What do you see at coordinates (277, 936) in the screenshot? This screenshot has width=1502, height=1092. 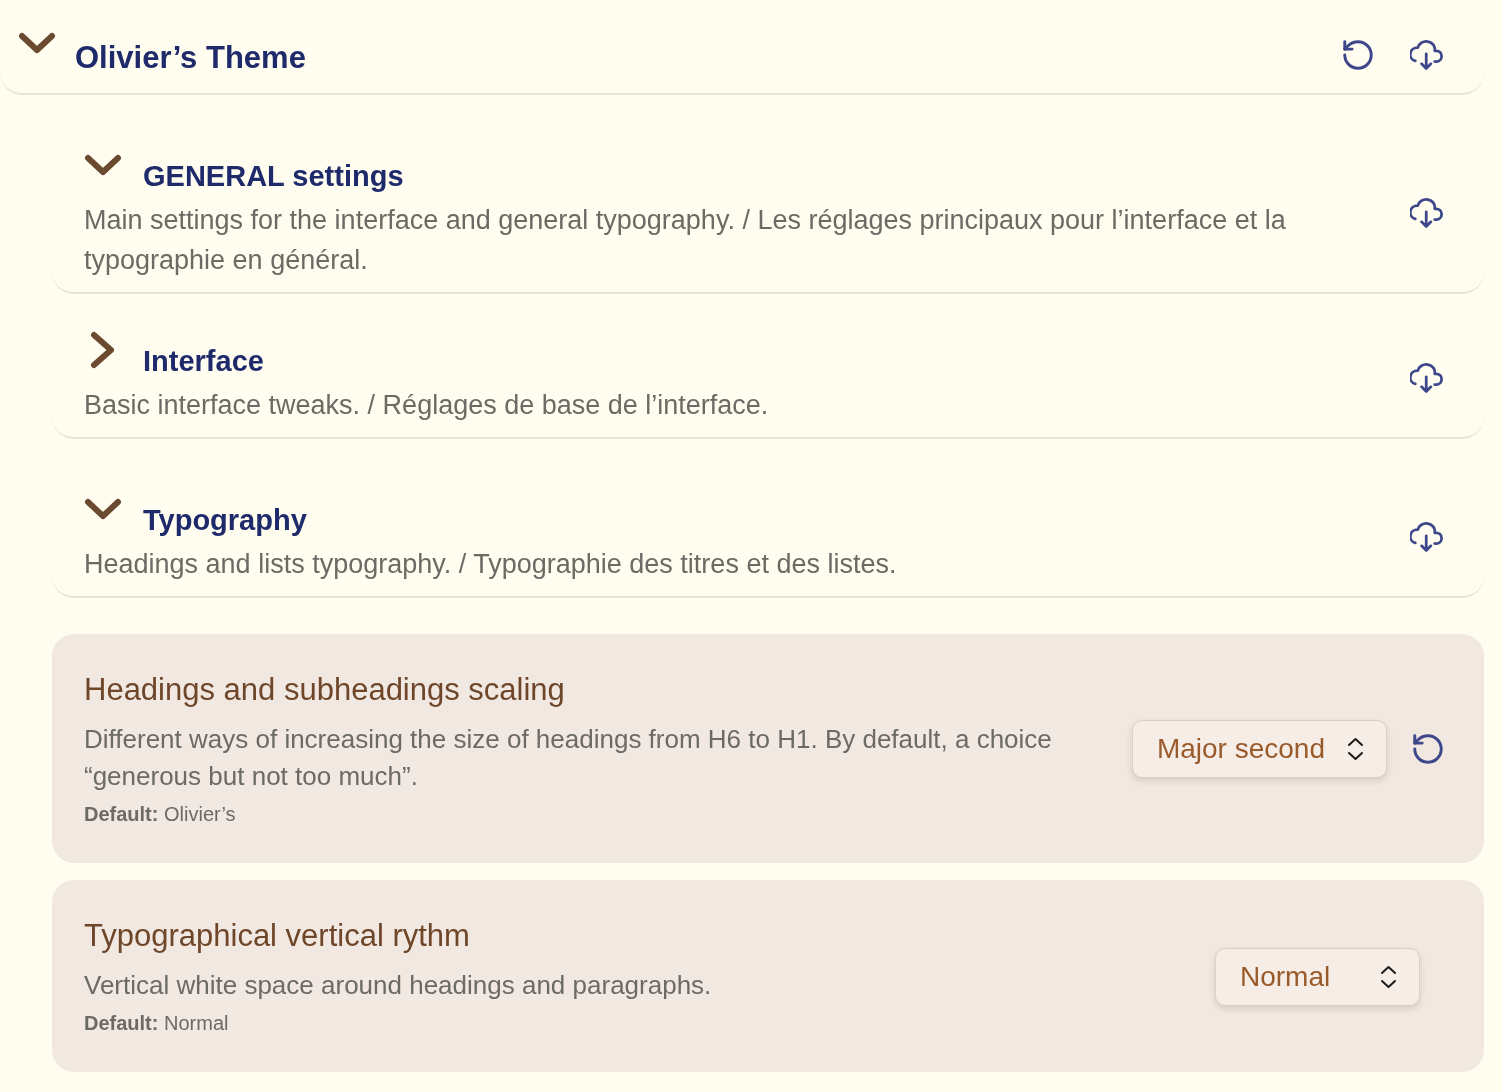 I see `setting-title: Typographical vertical rythm` at bounding box center [277, 936].